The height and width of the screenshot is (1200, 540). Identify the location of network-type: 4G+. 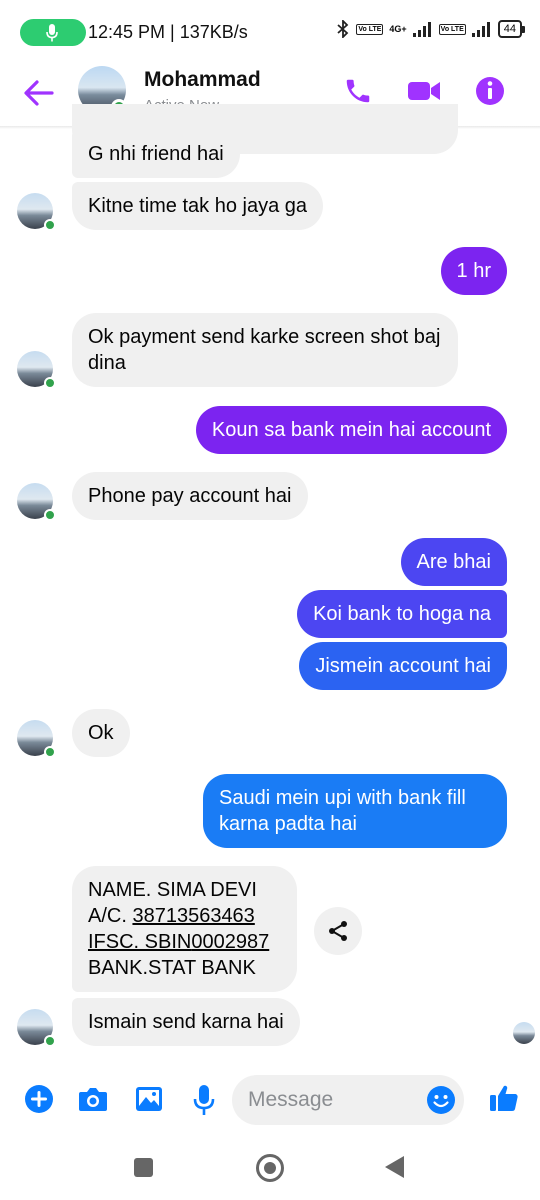
(398, 29).